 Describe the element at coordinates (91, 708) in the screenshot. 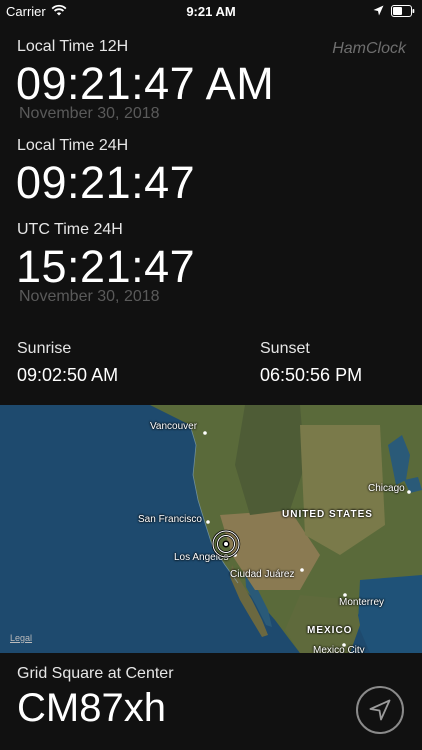

I see `grid-square-value: CM87xh` at that location.